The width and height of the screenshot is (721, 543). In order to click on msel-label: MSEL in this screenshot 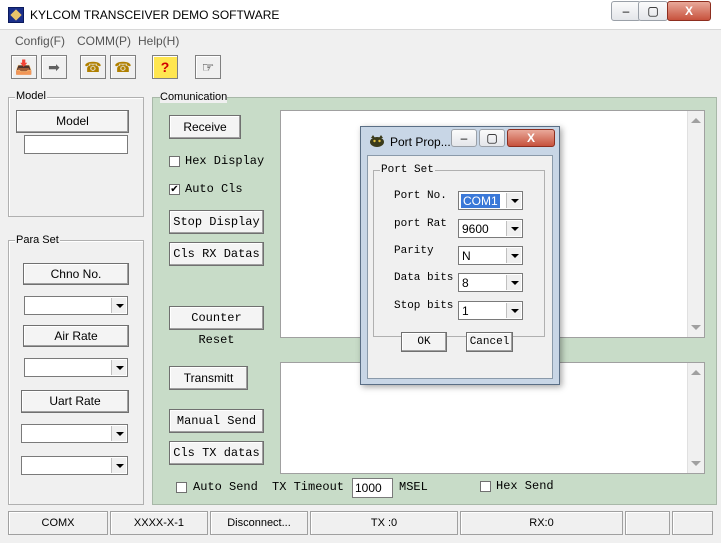, I will do `click(413, 487)`.